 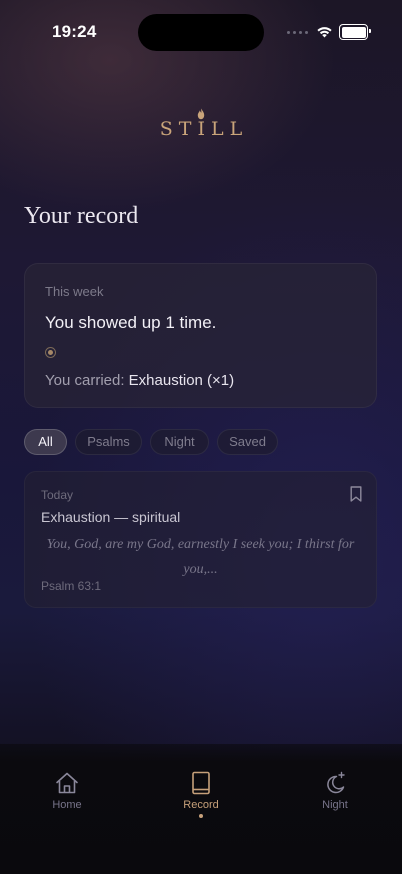 What do you see at coordinates (297, 32) in the screenshot?
I see `signal-dots-icon` at bounding box center [297, 32].